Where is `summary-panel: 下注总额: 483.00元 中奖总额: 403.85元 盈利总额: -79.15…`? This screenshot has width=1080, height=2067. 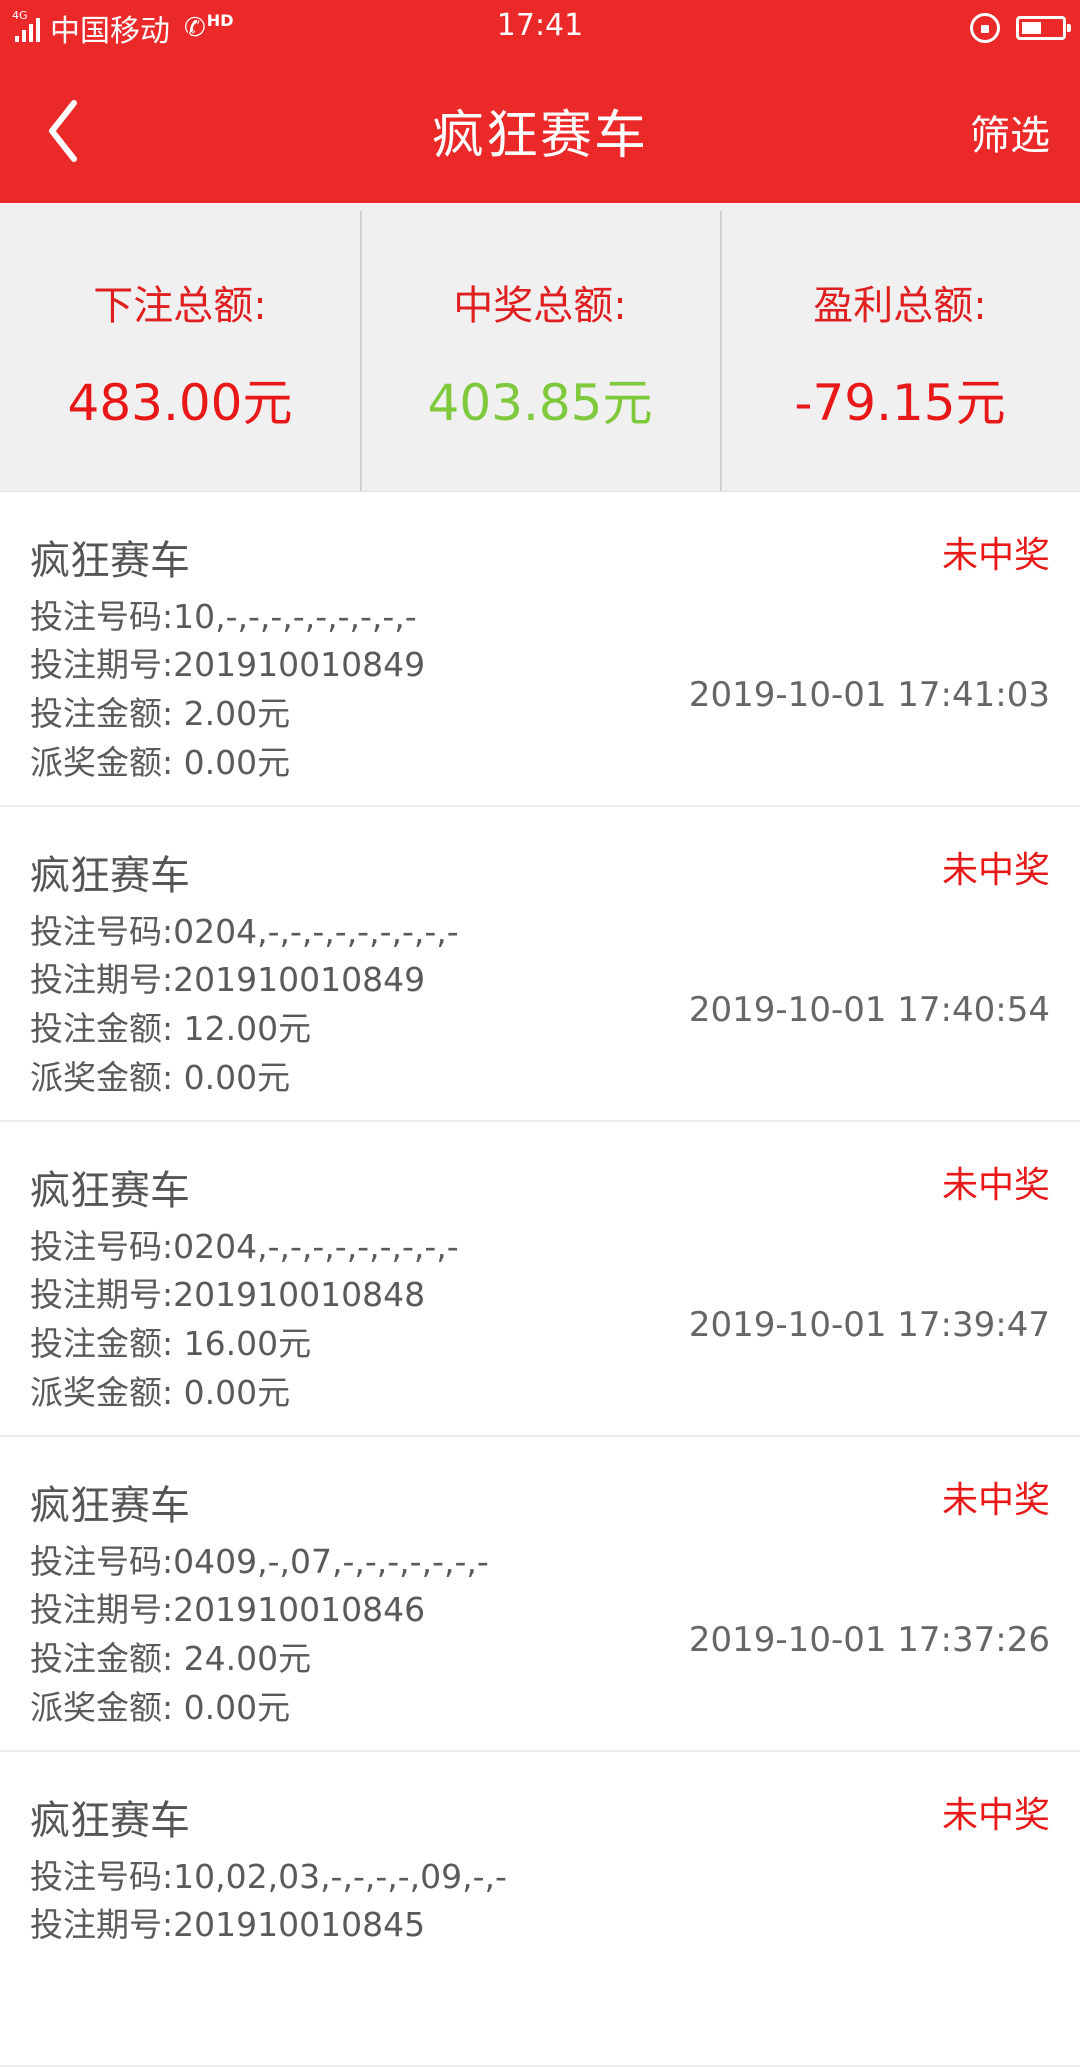
summary-panel: 下注总额: 483.00元 中奖总额: 403.85元 盈利总额: -79.15… is located at coordinates (540, 347).